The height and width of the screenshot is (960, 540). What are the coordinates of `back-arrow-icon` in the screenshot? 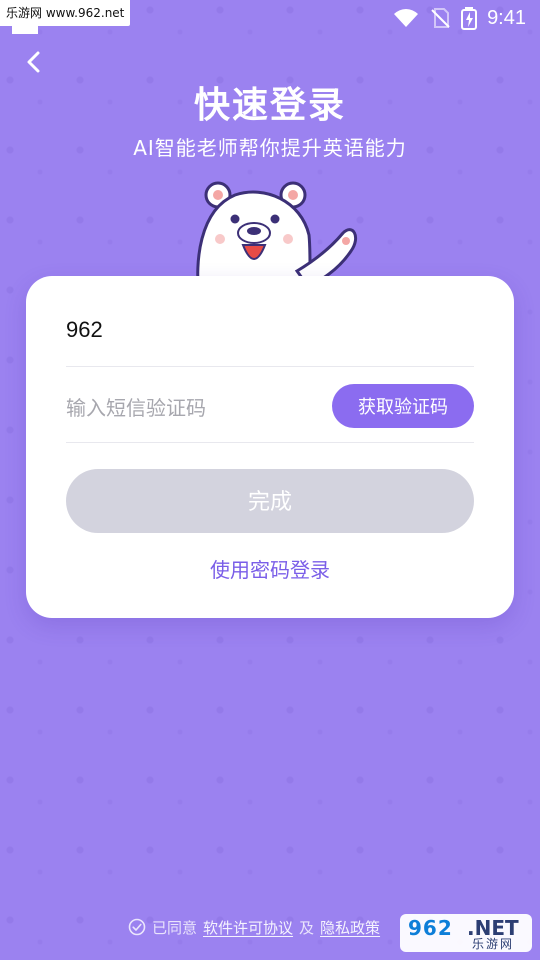 It's located at (33, 62).